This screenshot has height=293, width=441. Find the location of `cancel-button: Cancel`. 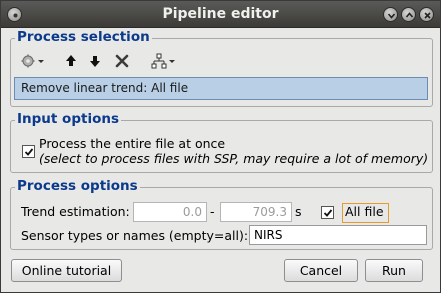

cancel-button: Cancel is located at coordinates (321, 270).